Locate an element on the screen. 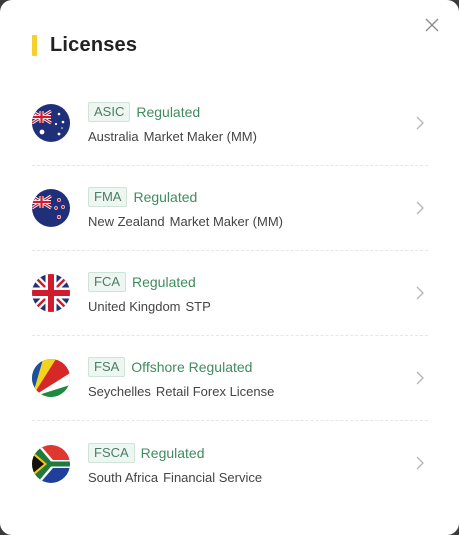 The width and height of the screenshot is (459, 535). modal-header: Licenses is located at coordinates (84, 45).